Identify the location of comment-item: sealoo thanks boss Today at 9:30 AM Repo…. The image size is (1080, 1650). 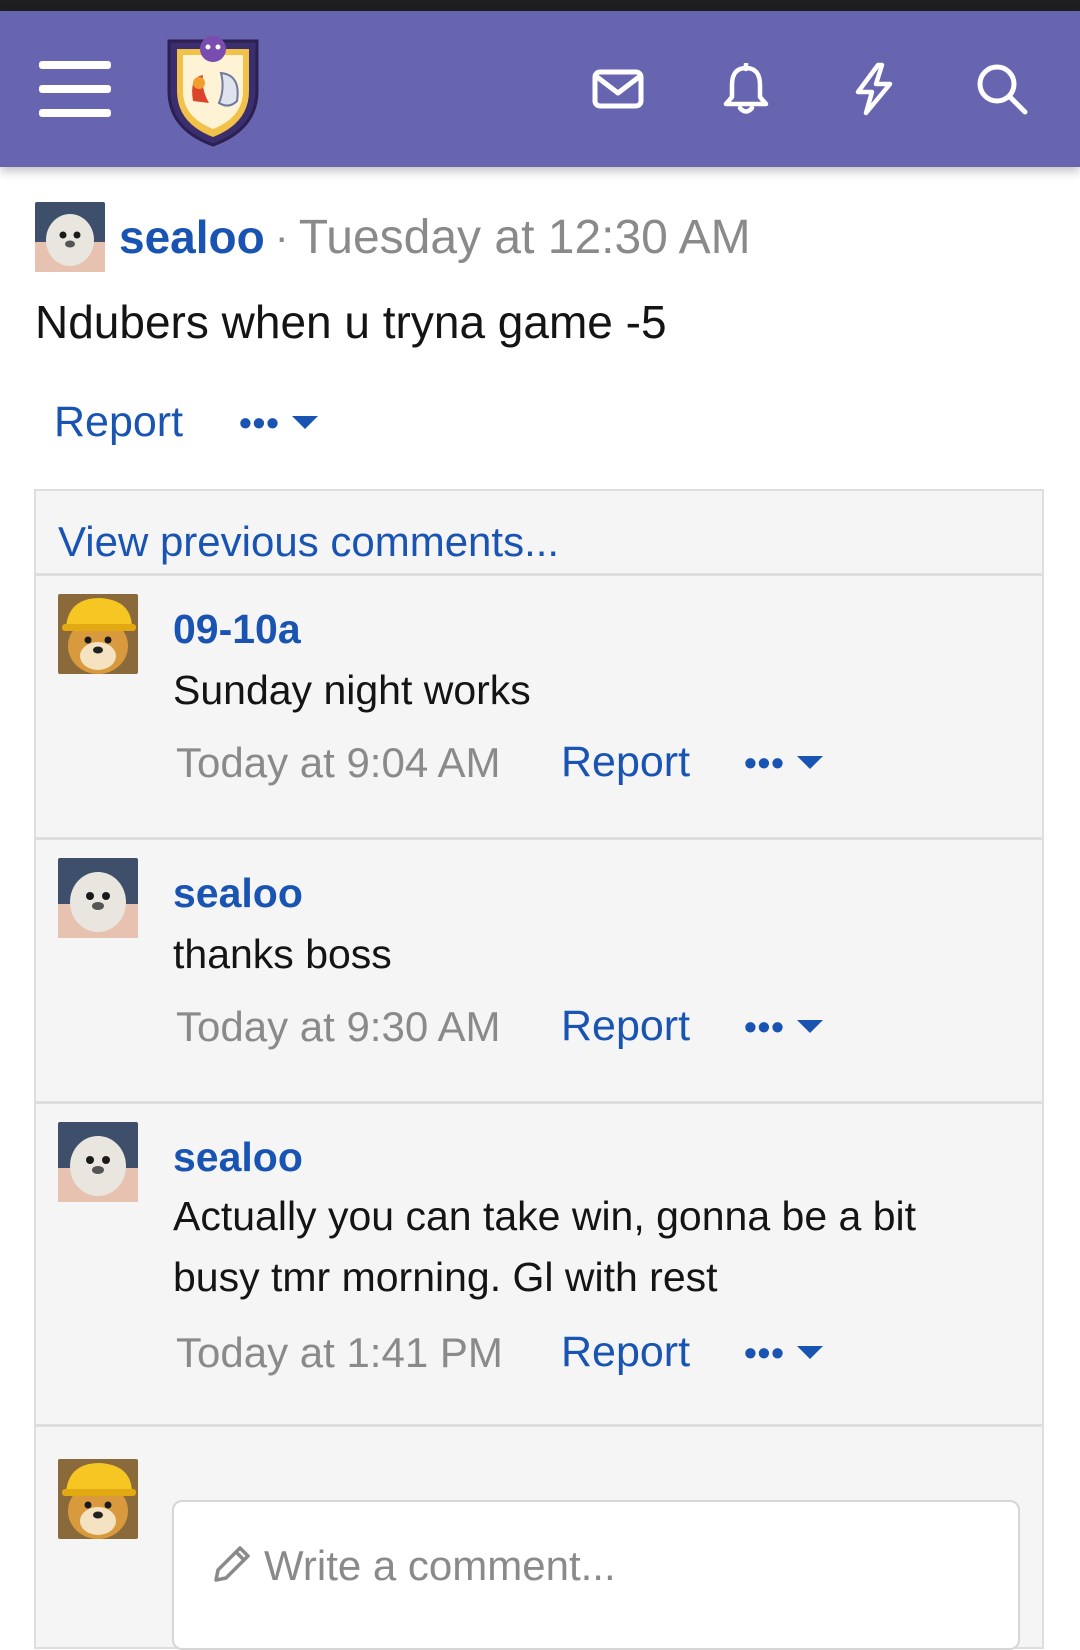
(539, 970).